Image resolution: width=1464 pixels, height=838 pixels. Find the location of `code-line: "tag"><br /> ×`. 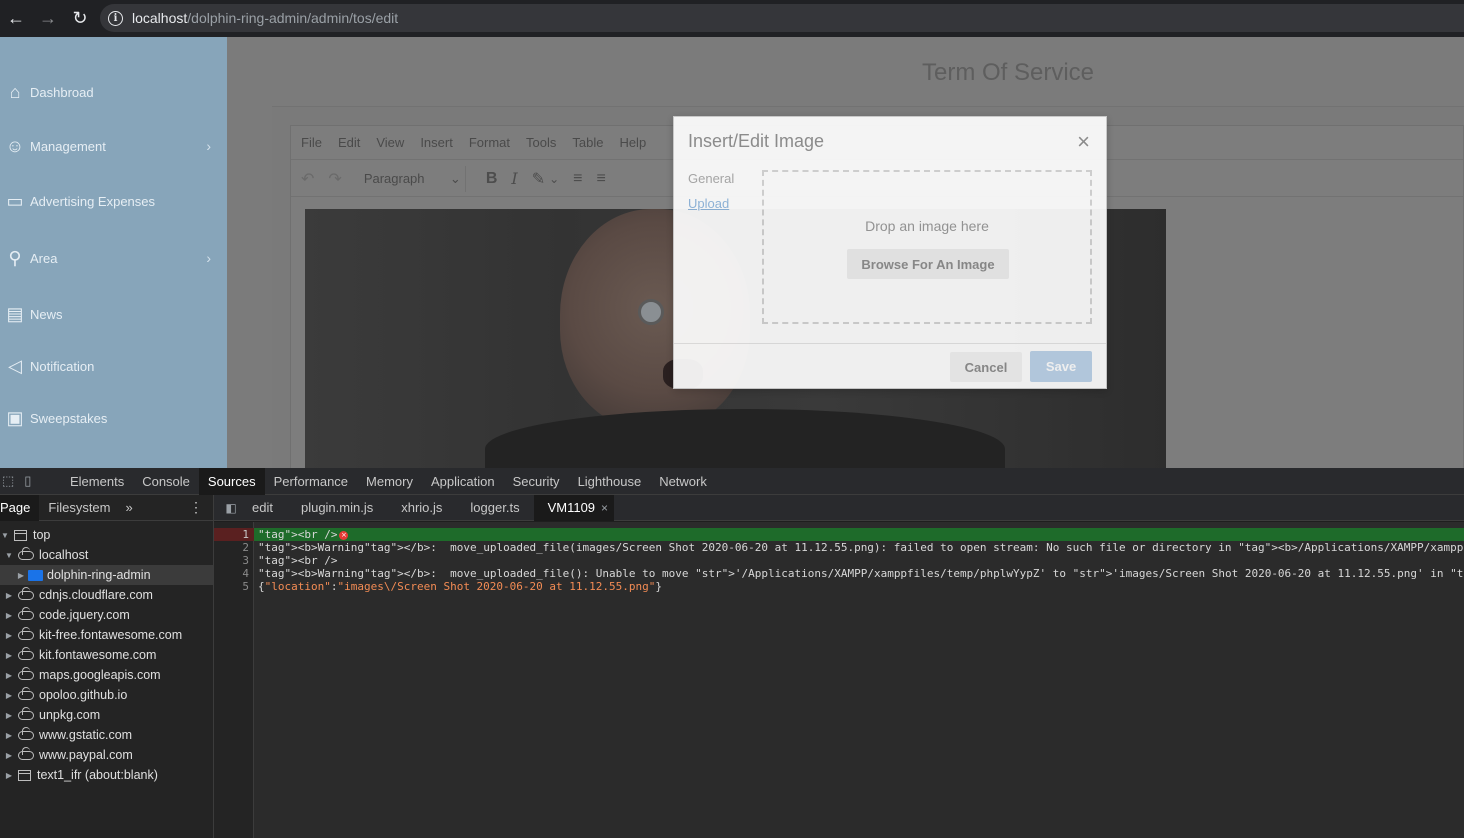

code-line: "tag"><br /> × is located at coordinates (859, 534).